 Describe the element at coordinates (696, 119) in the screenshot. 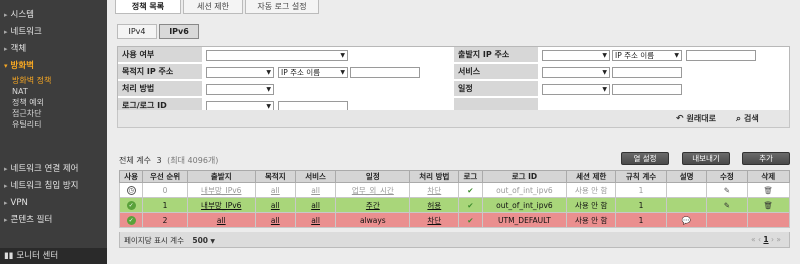

I see `reset-button: ↶ 원래대로` at that location.